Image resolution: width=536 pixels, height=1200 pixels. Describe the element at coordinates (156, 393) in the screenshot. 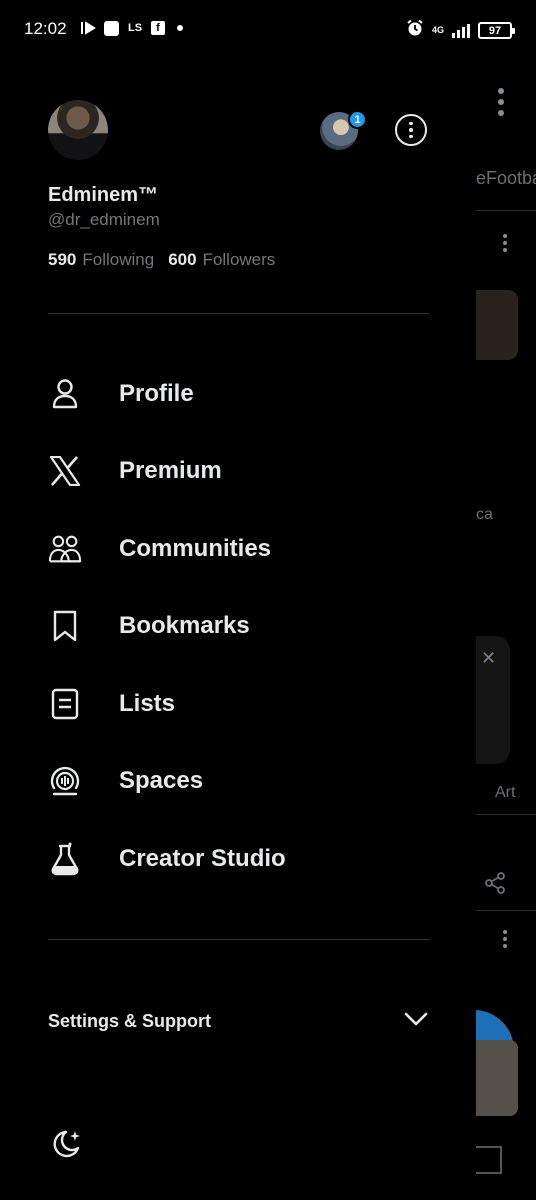

I see `menu-item-label: Profile` at that location.